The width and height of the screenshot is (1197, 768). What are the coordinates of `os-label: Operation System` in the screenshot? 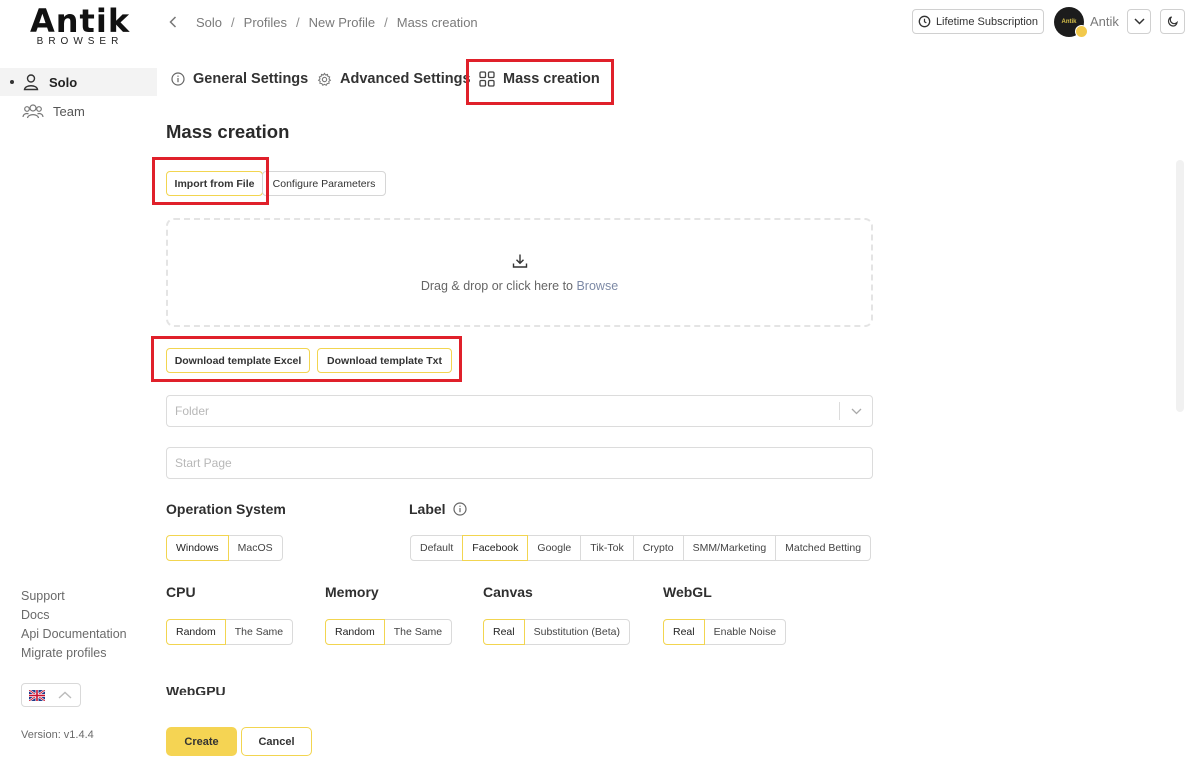 It's located at (226, 509).